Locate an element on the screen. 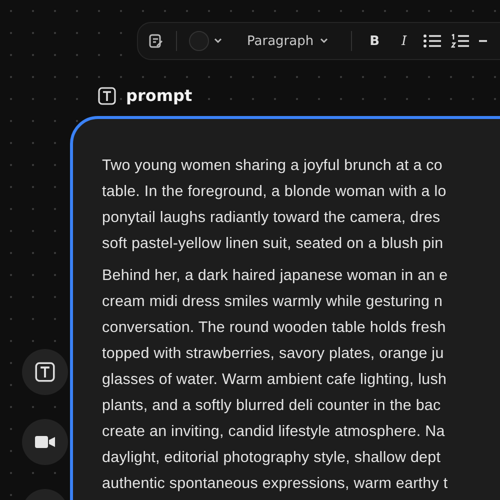 This screenshot has width=500, height=500. node-title: prompt is located at coordinates (159, 95).